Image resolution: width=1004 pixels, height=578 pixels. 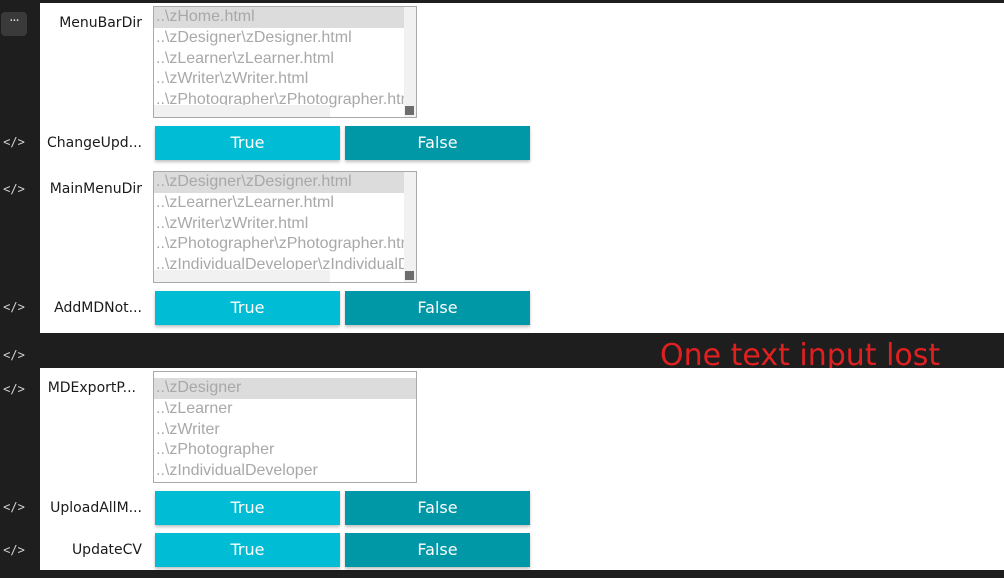 I want to click on update-cv-label: UpdateCV, so click(x=106, y=550).